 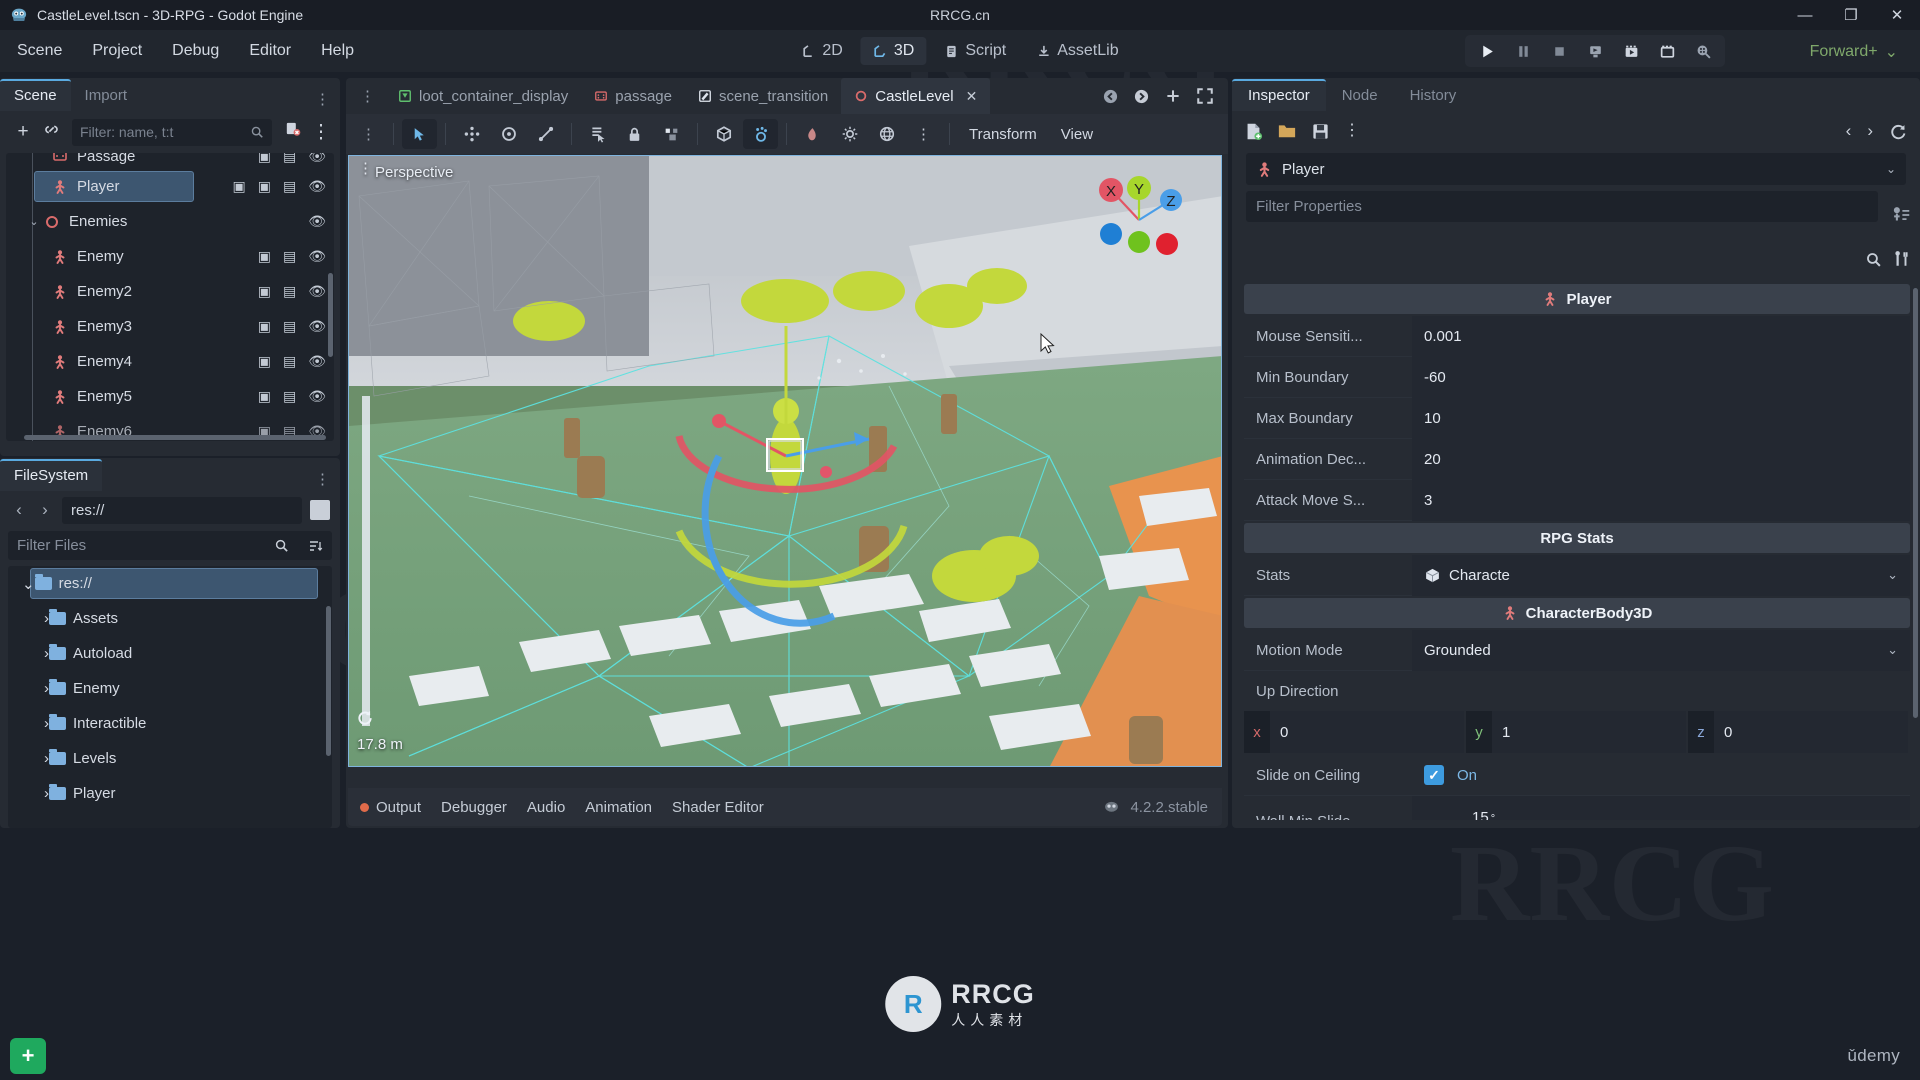 What do you see at coordinates (170, 688) in the screenshot?
I see `fs-row-enemy: › Enemy` at bounding box center [170, 688].